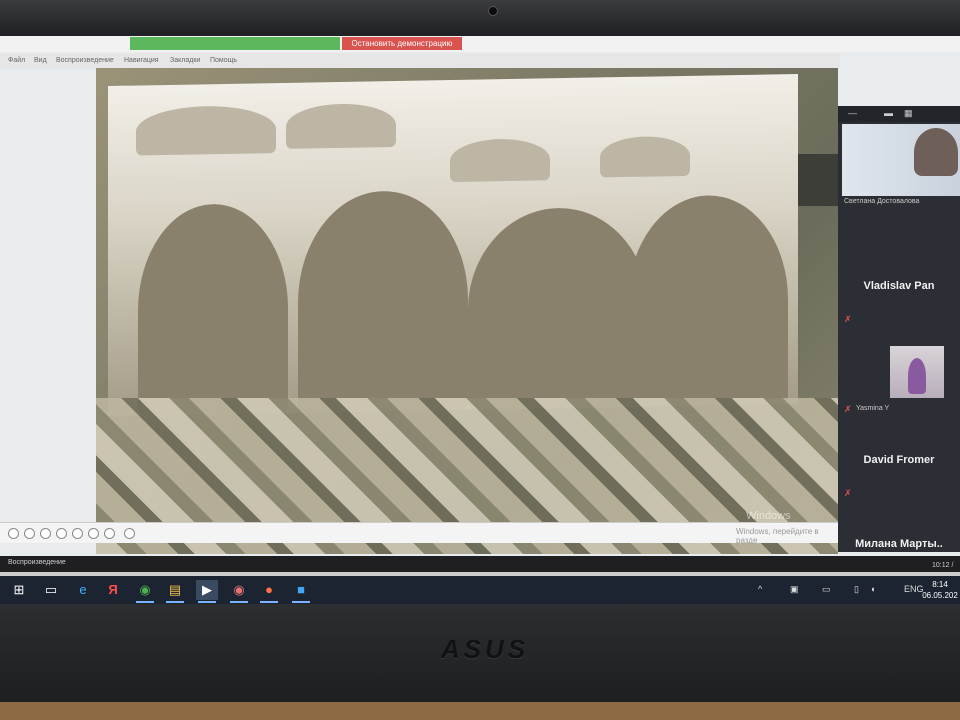 This screenshot has width=960, height=720. What do you see at coordinates (872, 589) in the screenshot?
I see `volume-icon: ◖` at bounding box center [872, 589].